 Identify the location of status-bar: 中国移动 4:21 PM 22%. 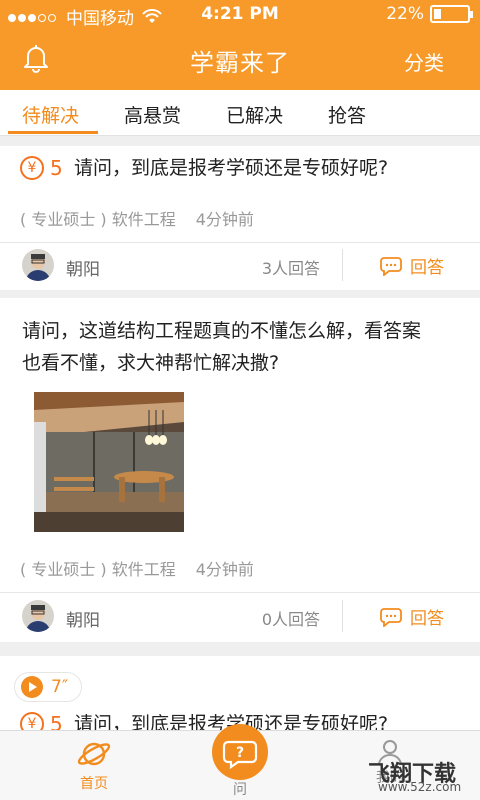
(240, 14).